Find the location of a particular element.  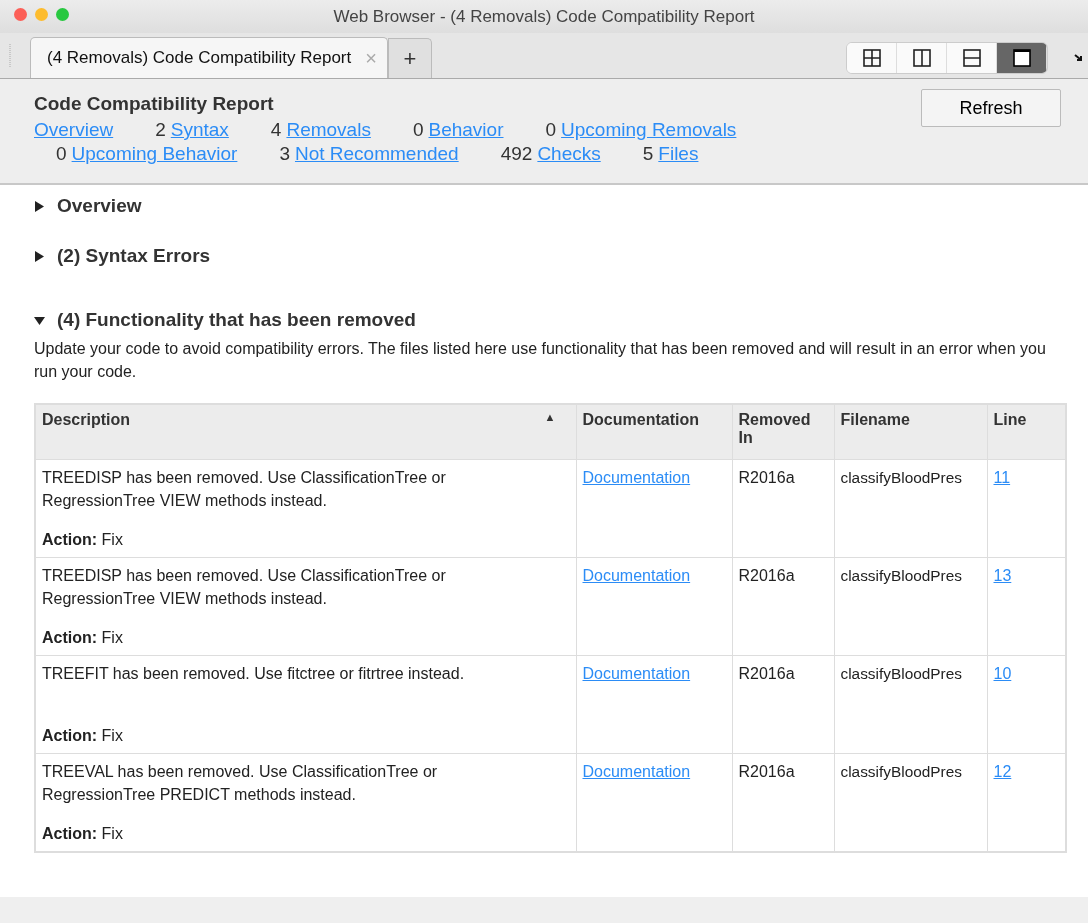

summary-link: Upcoming Behavior is located at coordinates (154, 154).